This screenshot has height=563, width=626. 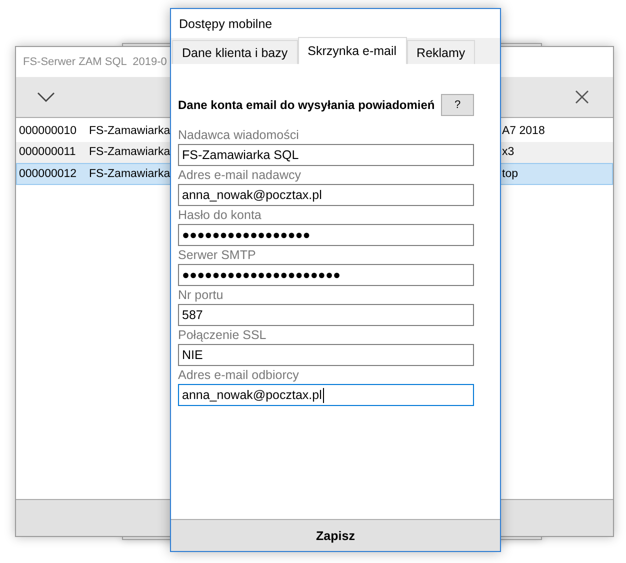 What do you see at coordinates (201, 295) in the screenshot?
I see `field-label: Nr portu` at bounding box center [201, 295].